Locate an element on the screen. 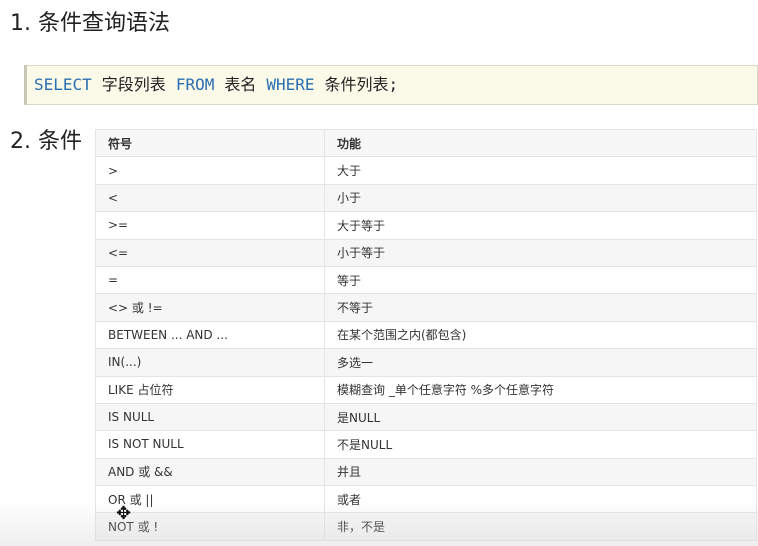 This screenshot has width=758, height=546. cell-function: 大于等于 is located at coordinates (540, 225).